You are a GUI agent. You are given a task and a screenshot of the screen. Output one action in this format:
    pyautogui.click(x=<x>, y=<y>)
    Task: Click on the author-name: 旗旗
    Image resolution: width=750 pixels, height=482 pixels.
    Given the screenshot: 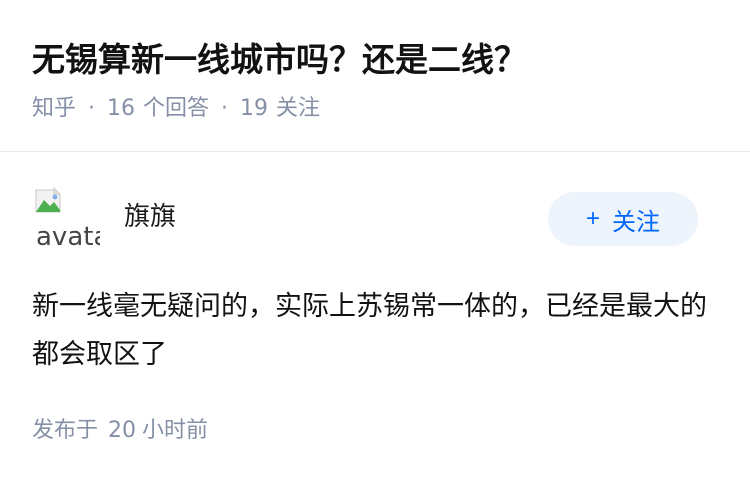 What is the action you would take?
    pyautogui.click(x=150, y=217)
    